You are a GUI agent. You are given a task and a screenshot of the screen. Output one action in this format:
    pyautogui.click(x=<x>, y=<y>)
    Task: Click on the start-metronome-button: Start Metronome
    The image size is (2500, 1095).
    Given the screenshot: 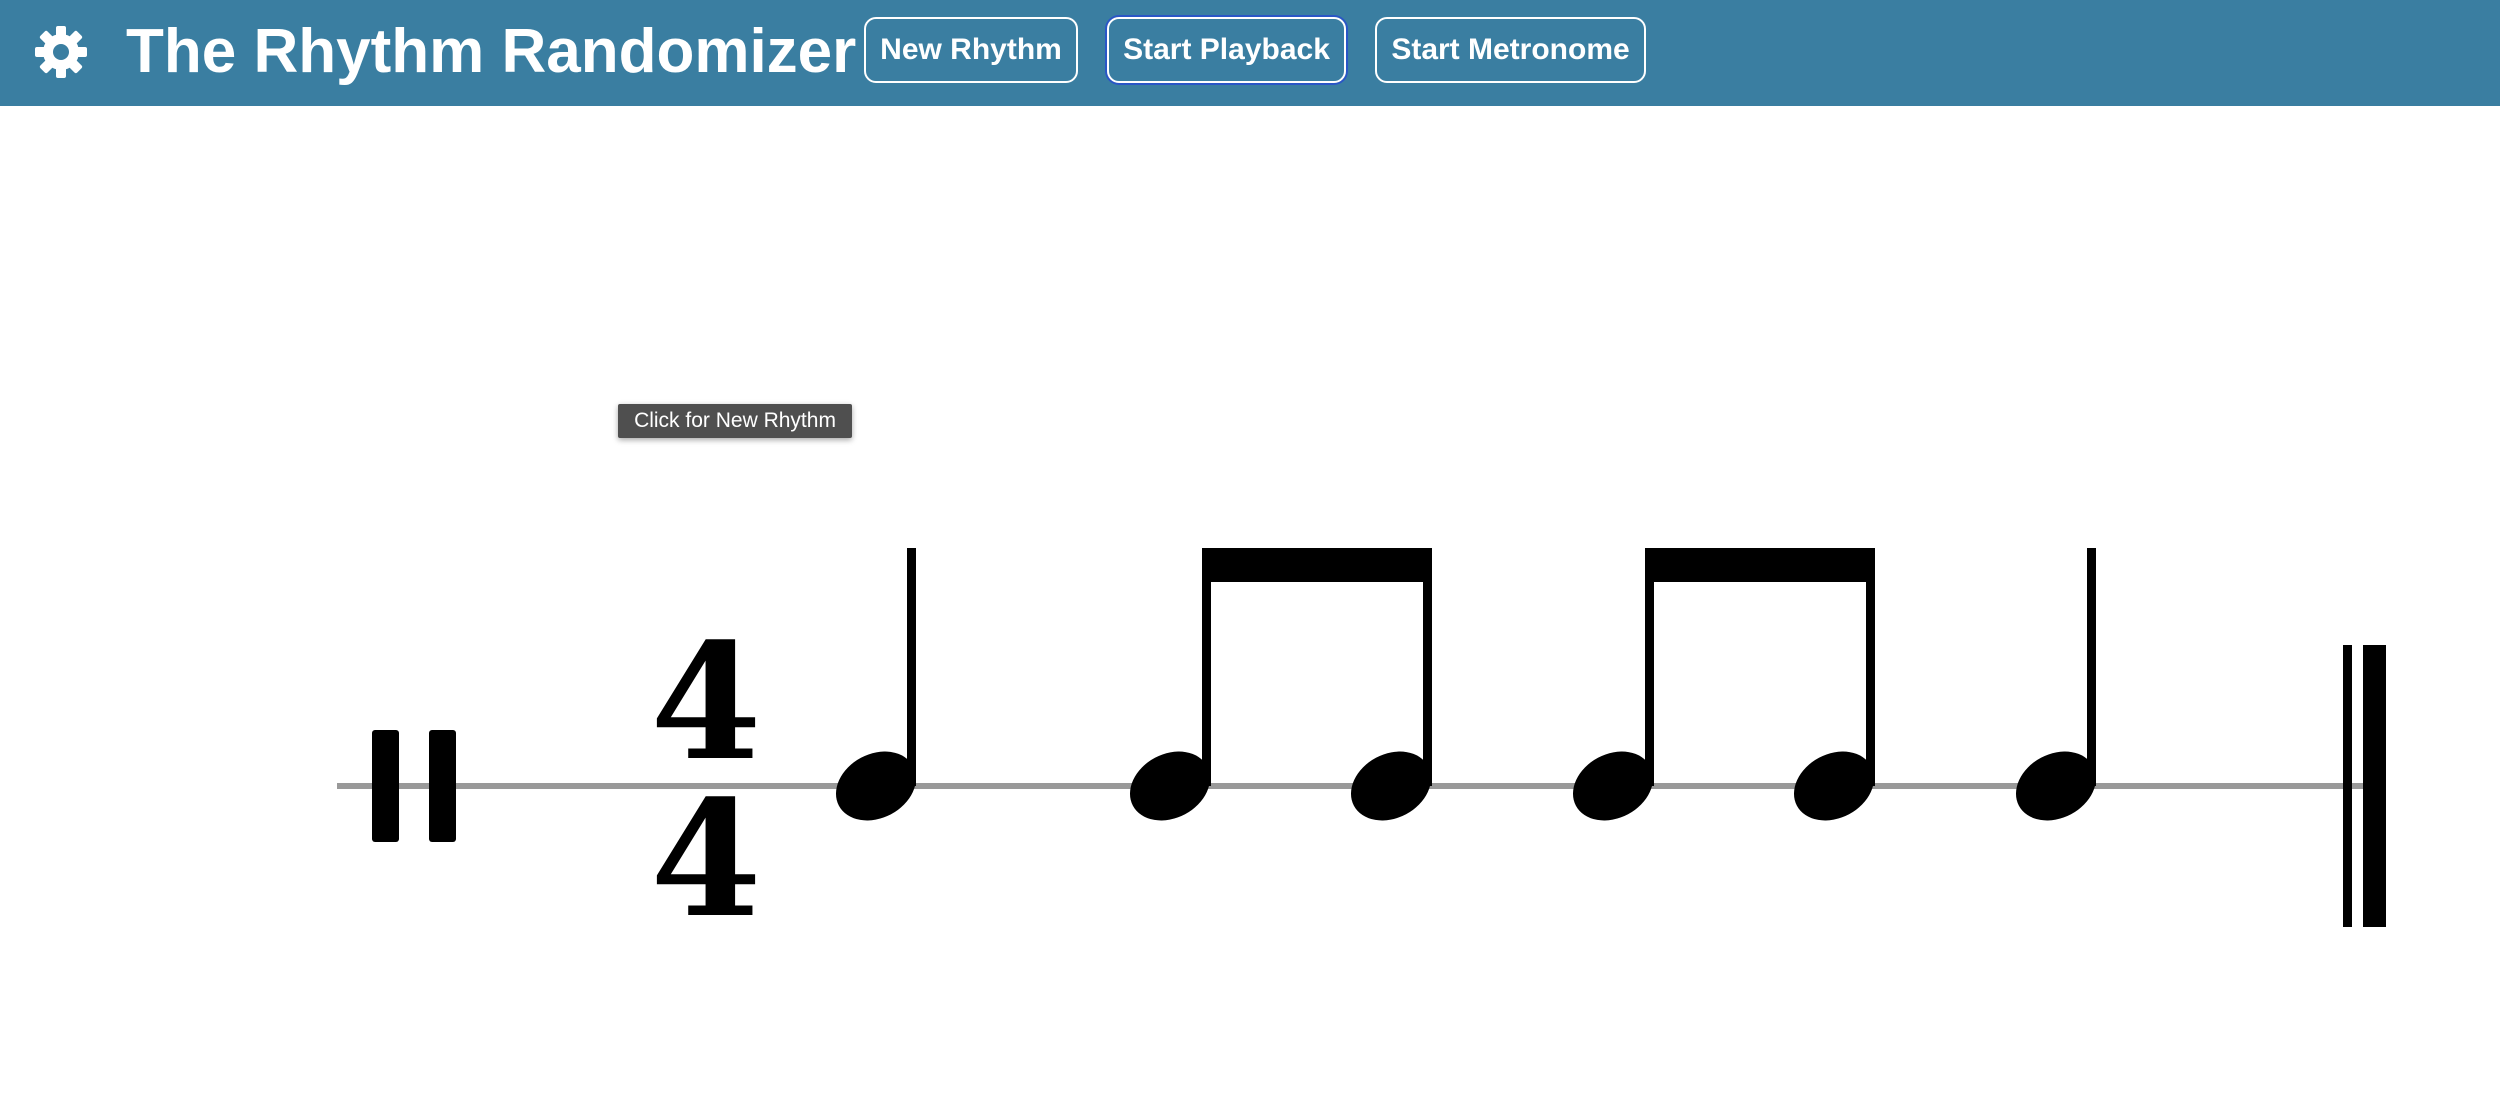 What is the action you would take?
    pyautogui.click(x=1510, y=50)
    